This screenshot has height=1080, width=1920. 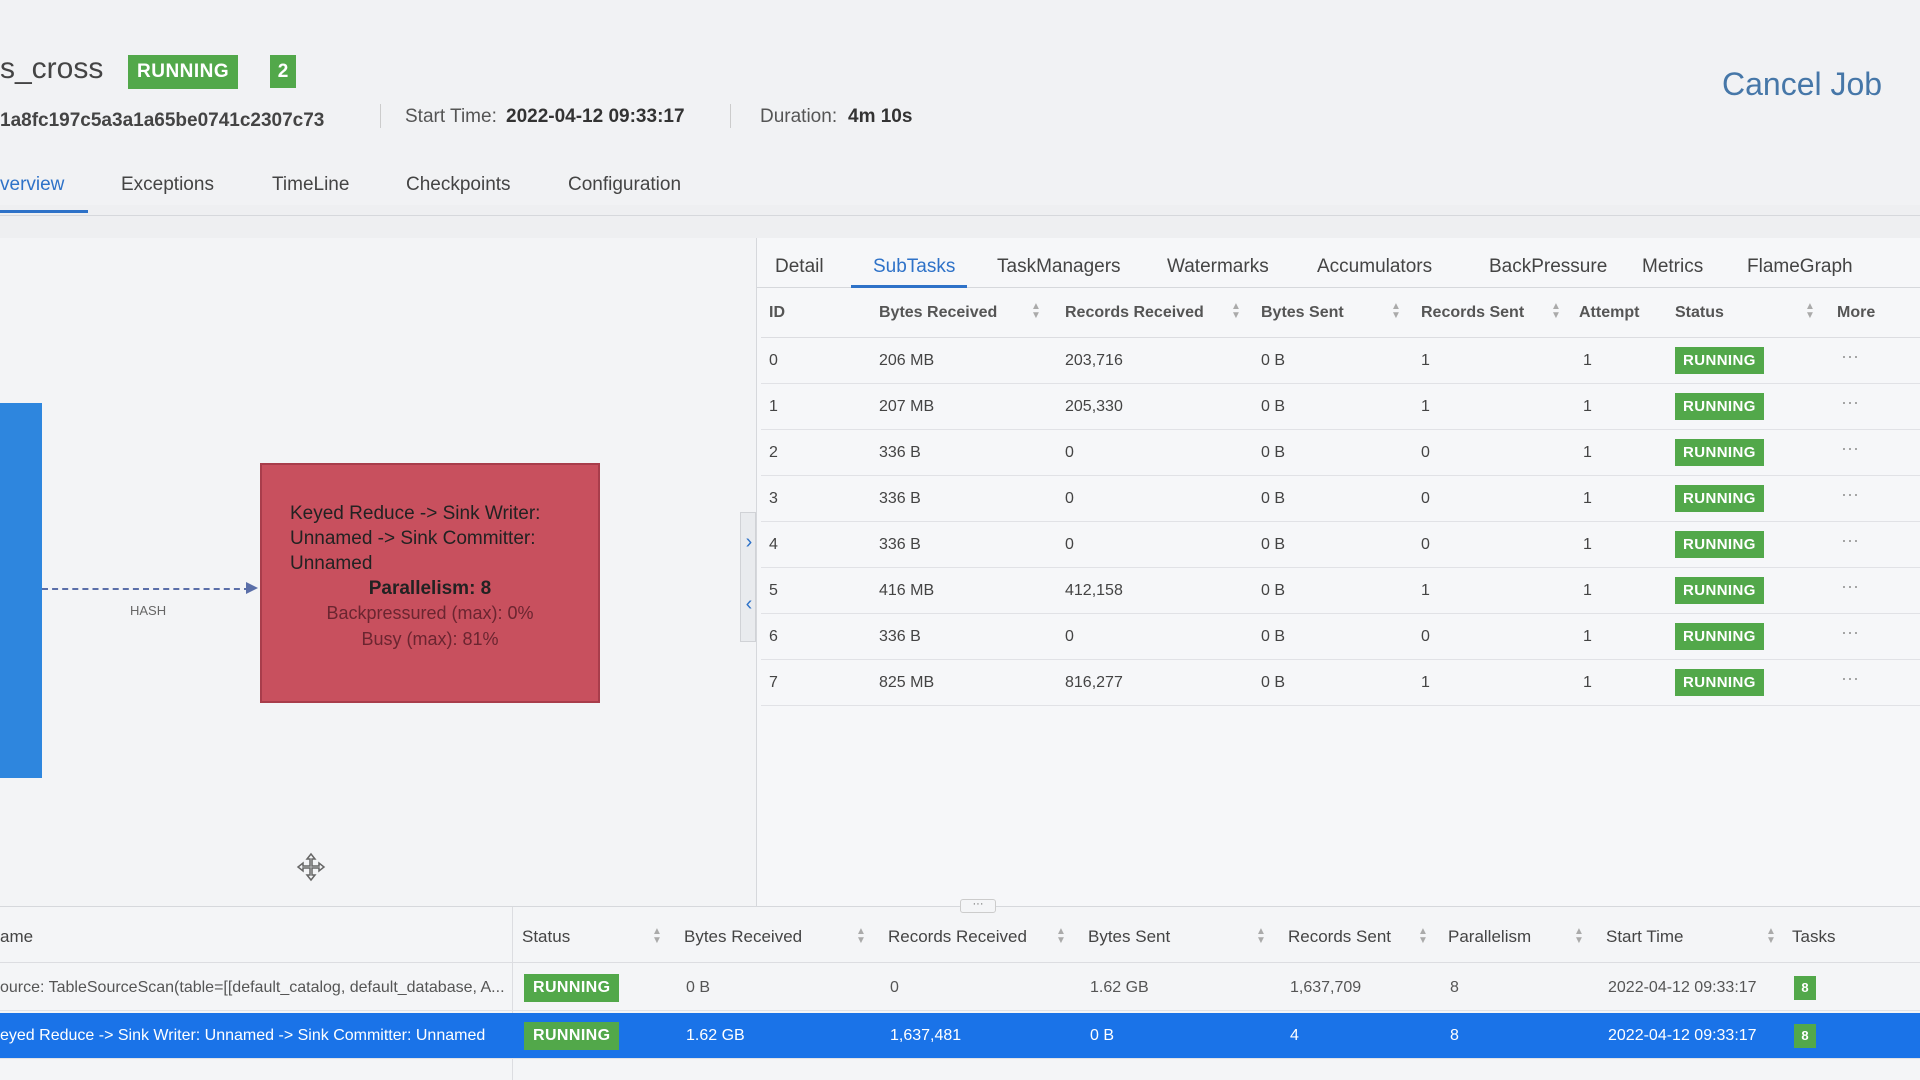 What do you see at coordinates (146, 589) in the screenshot?
I see `graph-edge` at bounding box center [146, 589].